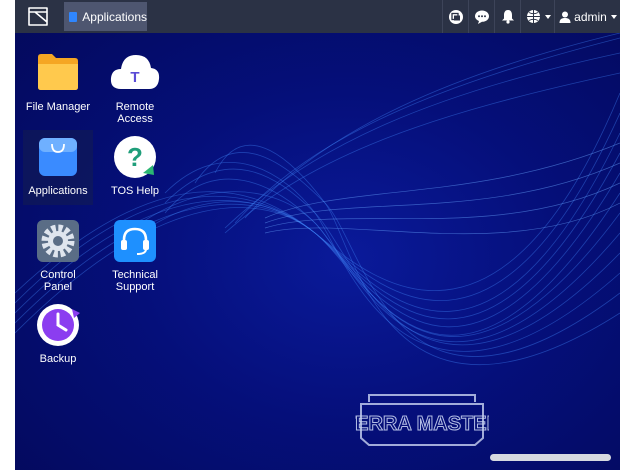  I want to click on window-icon, so click(38, 16).